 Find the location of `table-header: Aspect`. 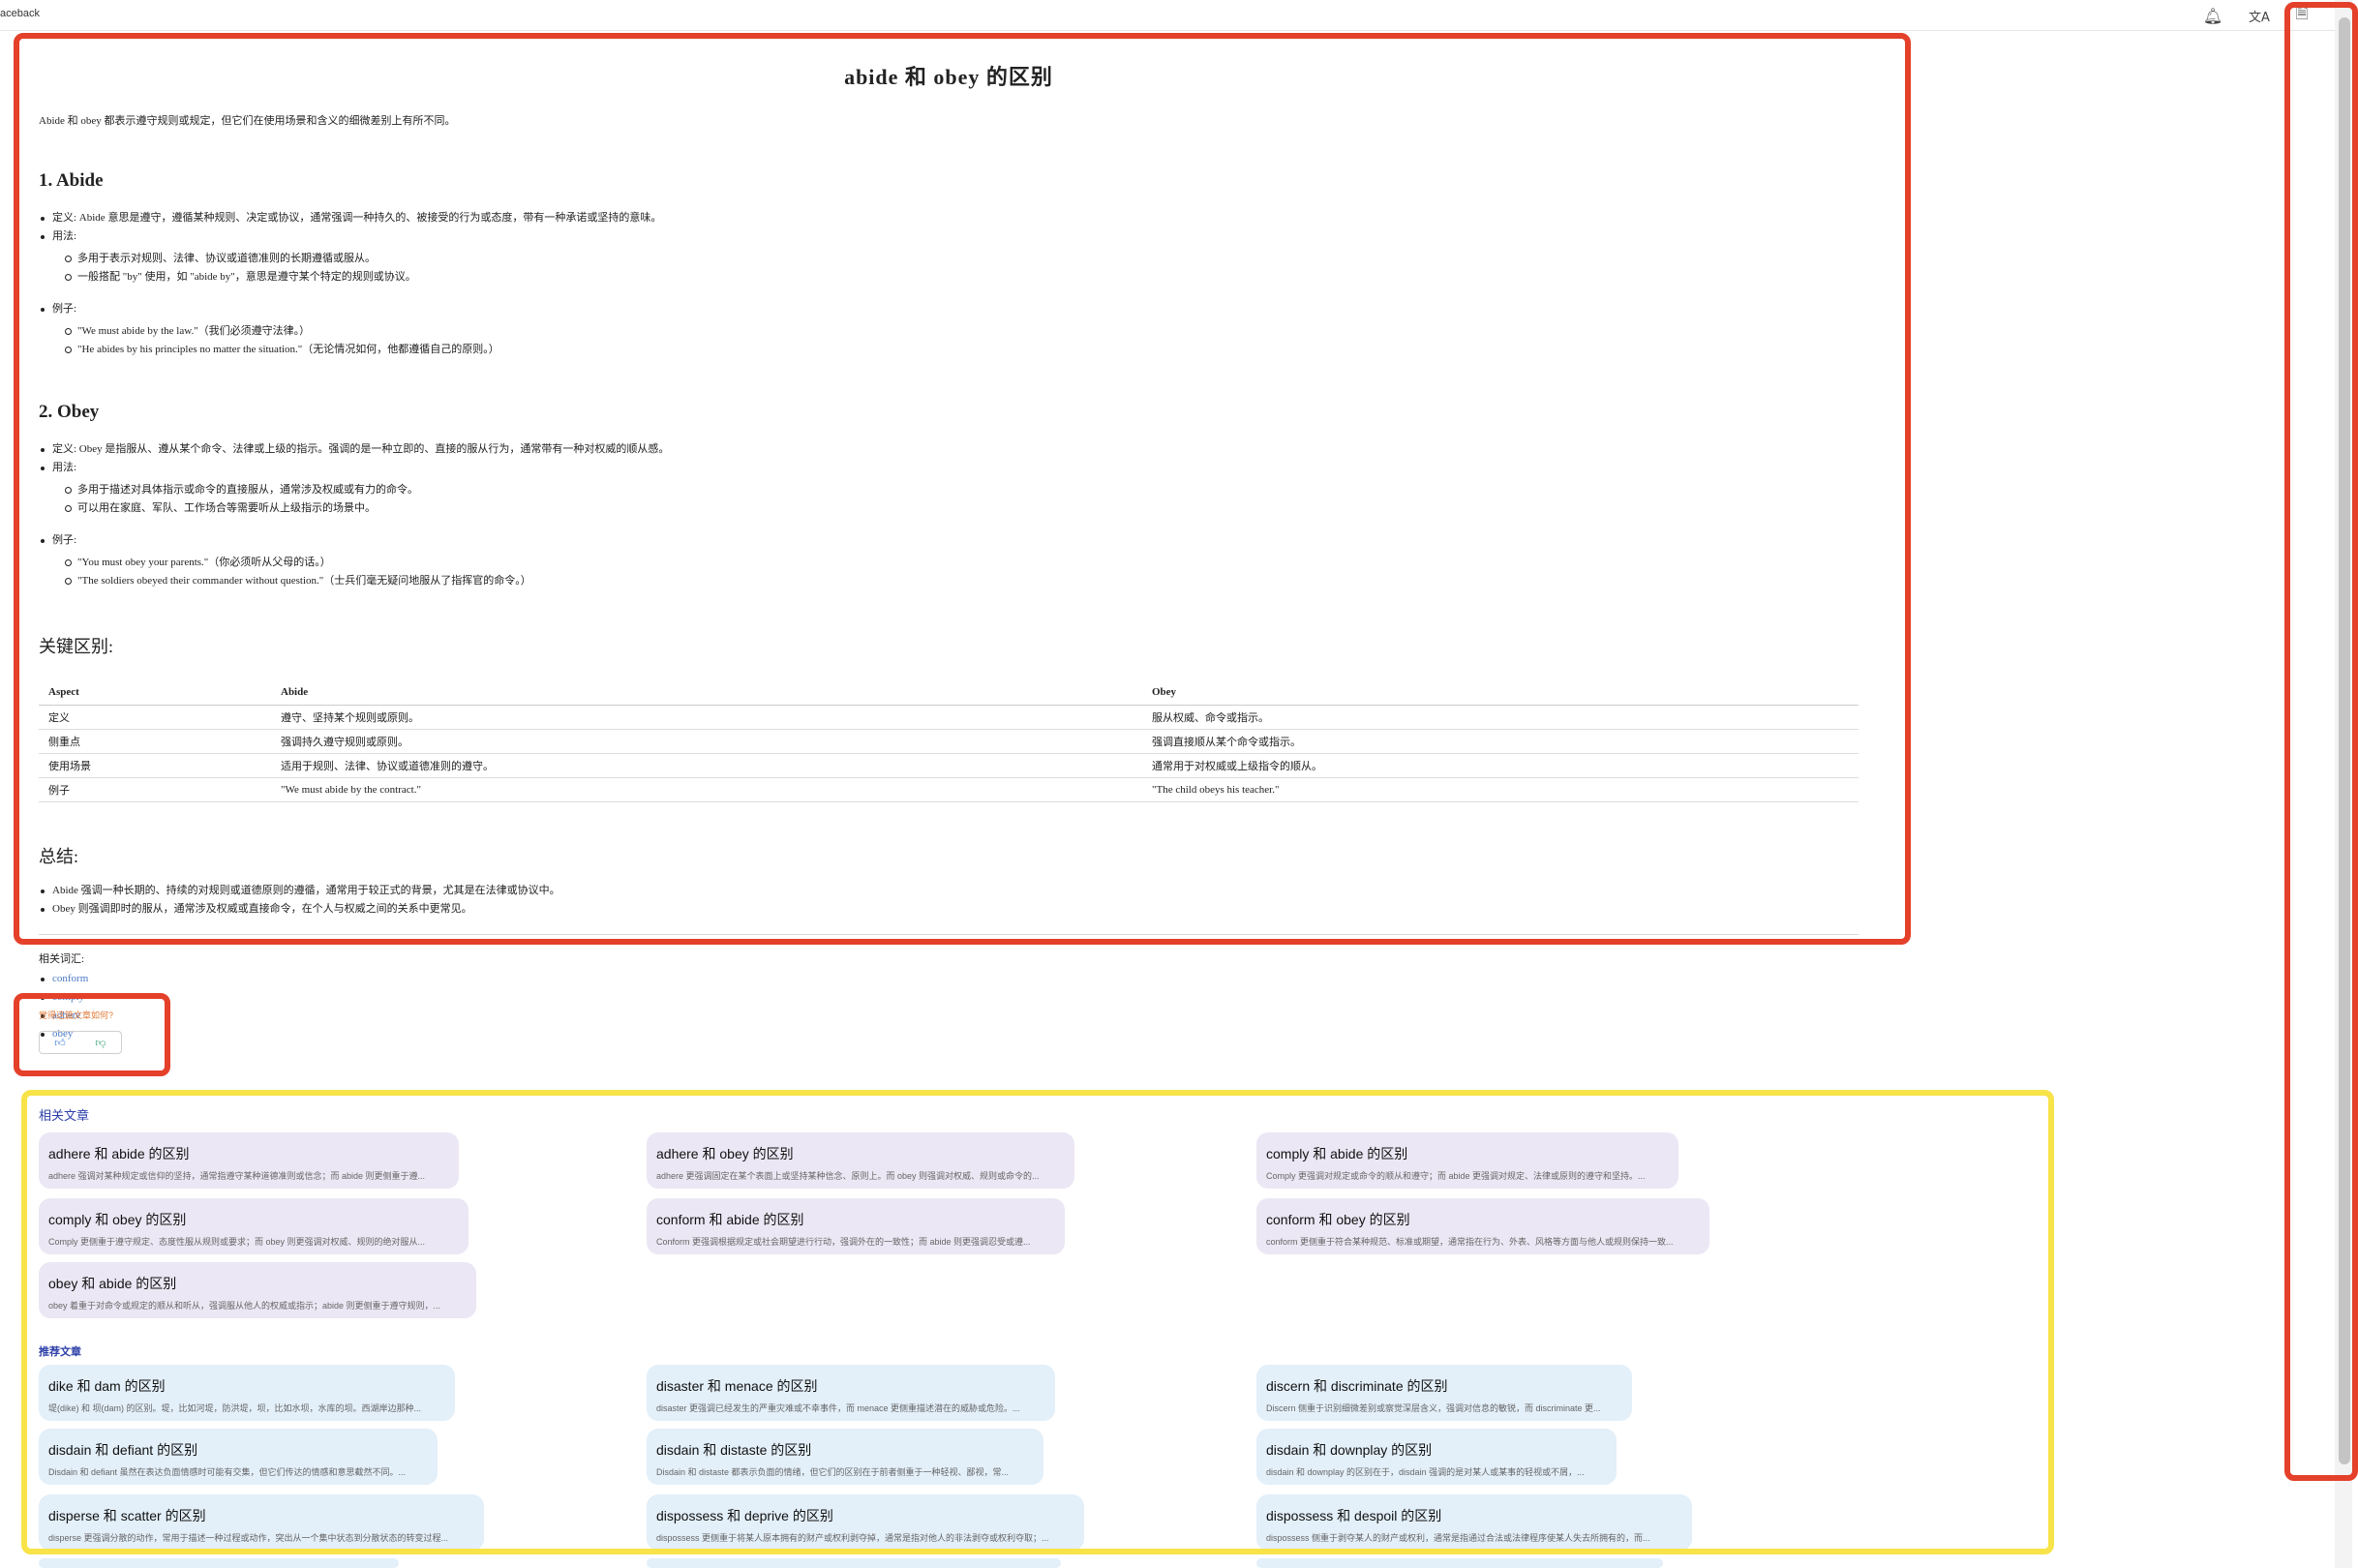

table-header: Aspect is located at coordinates (155, 692).